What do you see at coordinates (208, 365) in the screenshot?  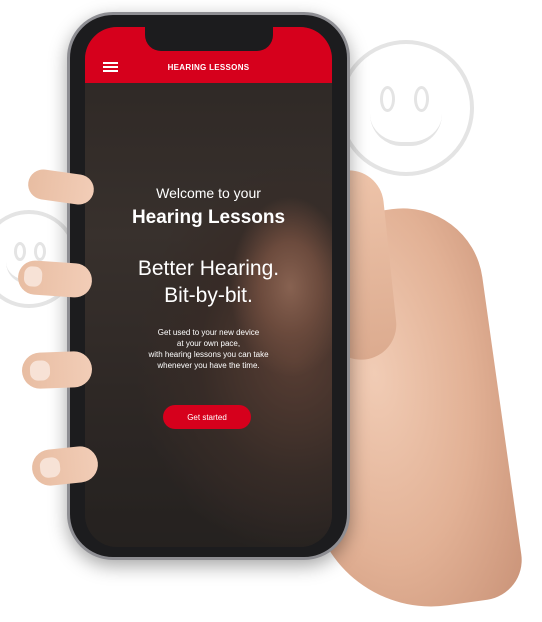 I see `description-line: whenever you have the time.` at bounding box center [208, 365].